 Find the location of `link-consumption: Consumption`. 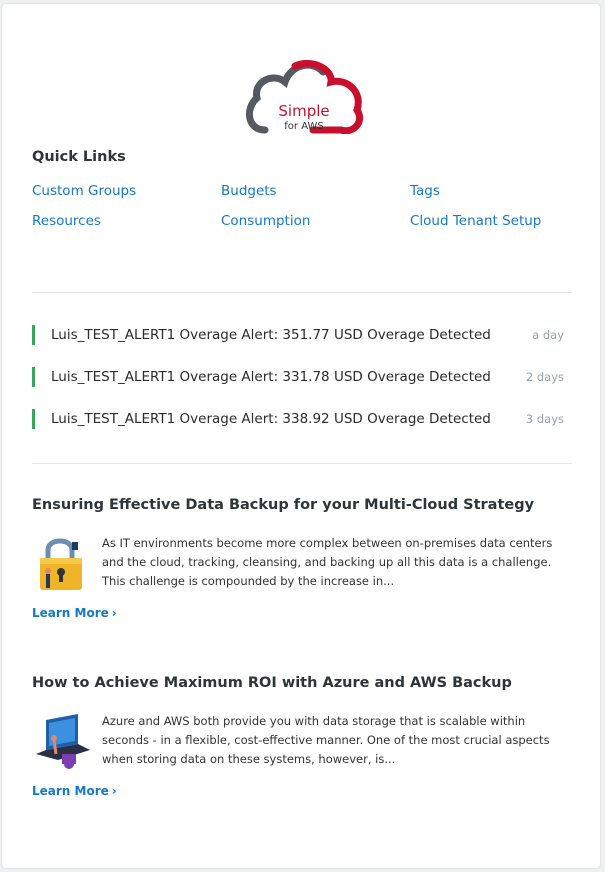

link-consumption: Consumption is located at coordinates (265, 221).